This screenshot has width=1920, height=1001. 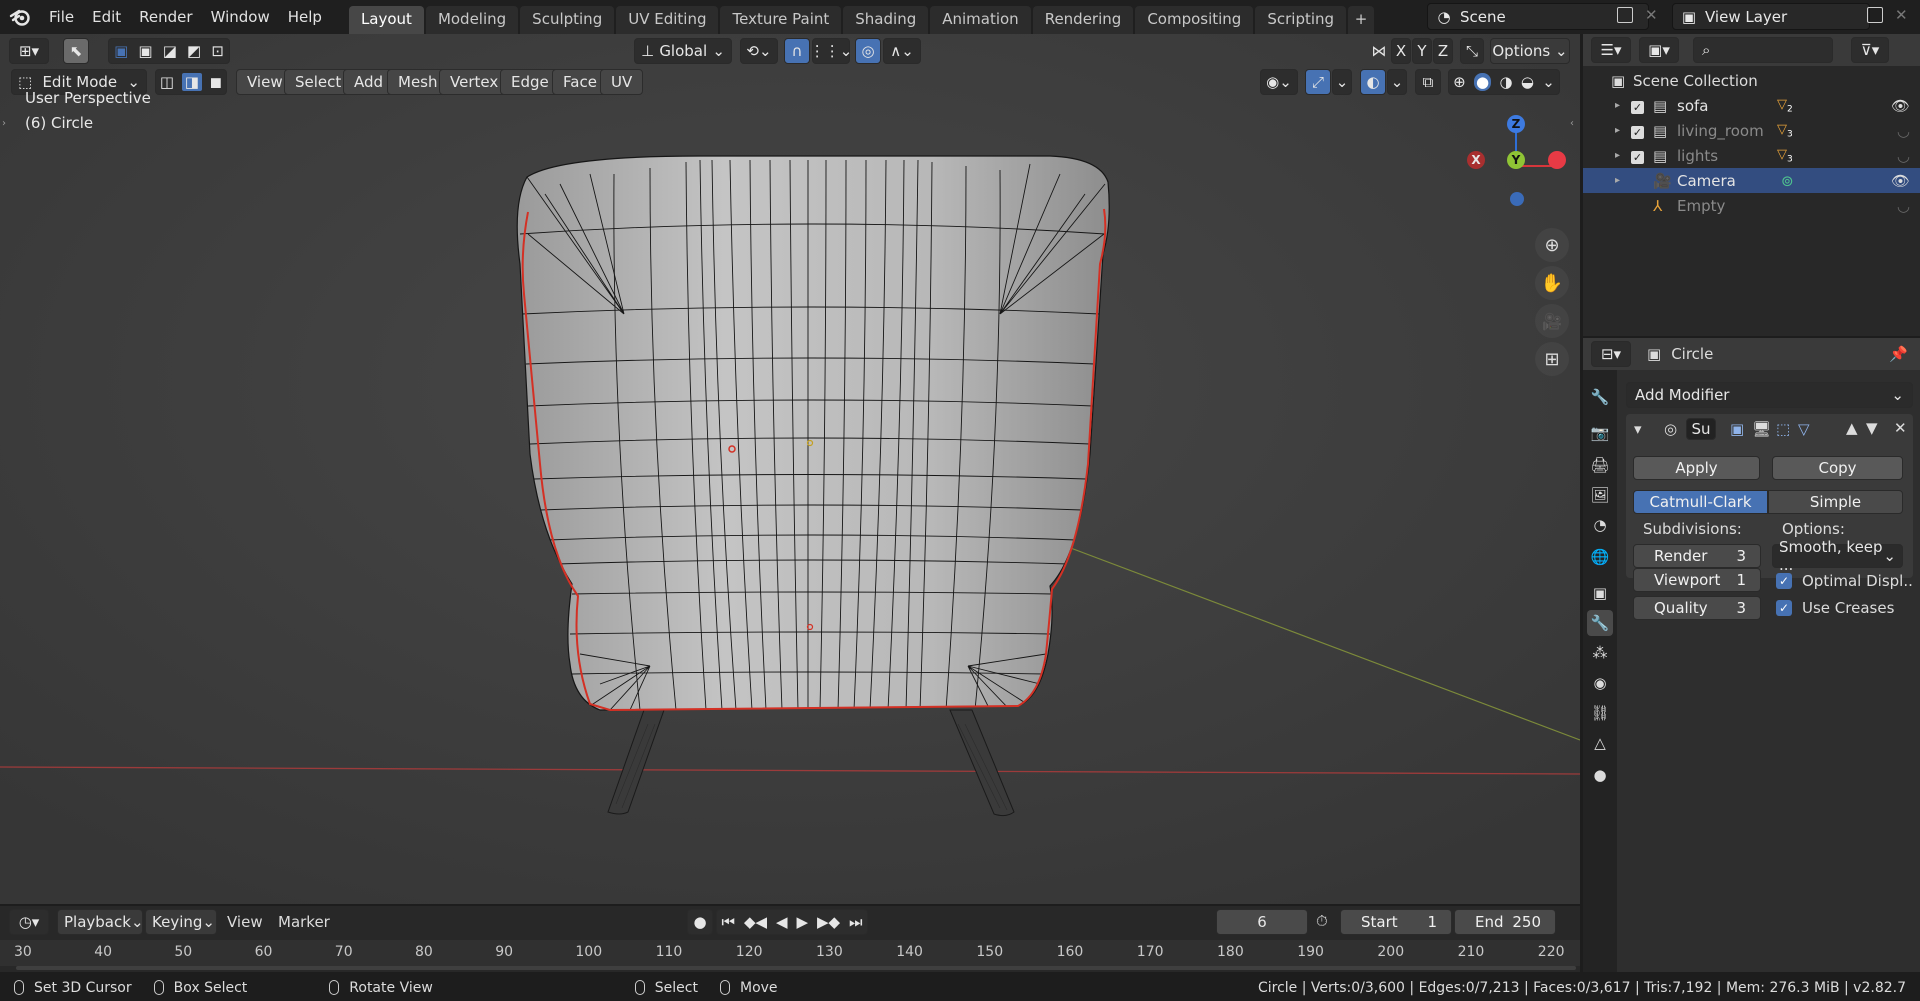 What do you see at coordinates (1638, 429) in the screenshot?
I see `collapse-arrow-icon: ▾` at bounding box center [1638, 429].